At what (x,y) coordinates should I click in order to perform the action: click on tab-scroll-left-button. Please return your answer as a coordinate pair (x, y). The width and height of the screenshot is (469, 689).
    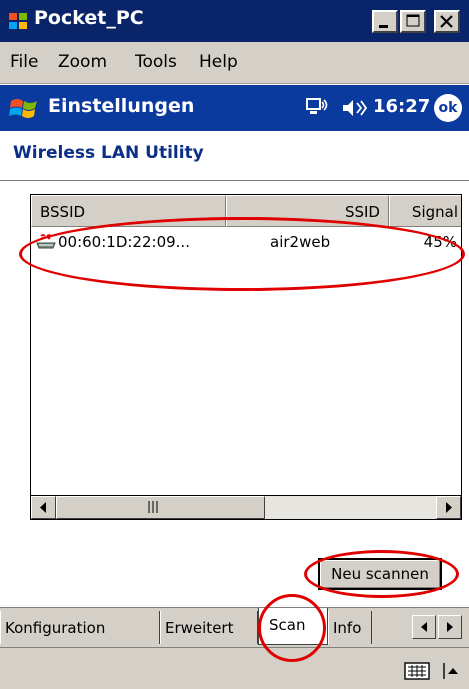
    Looking at the image, I should click on (424, 627).